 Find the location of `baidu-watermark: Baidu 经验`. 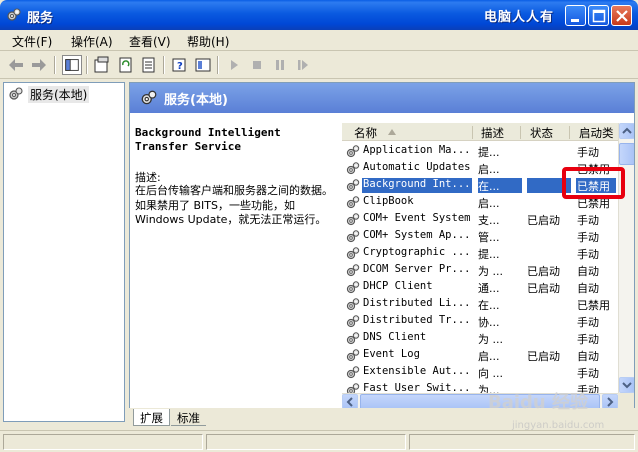

baidu-watermark: Baidu 经验 is located at coordinates (538, 402).